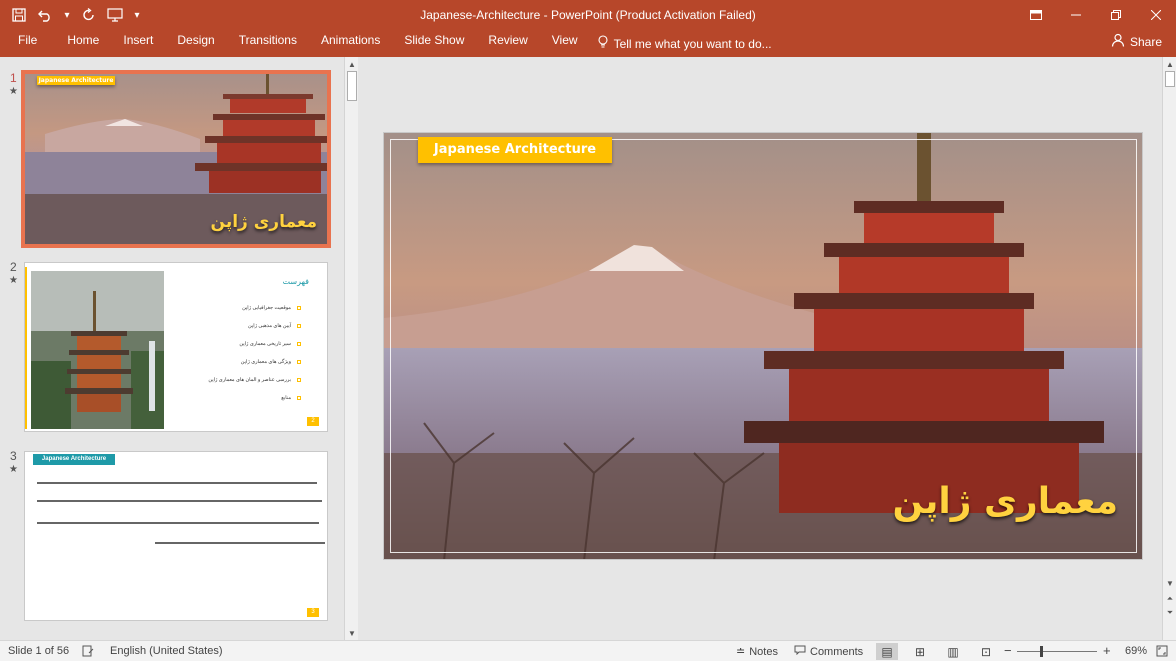 The image size is (1176, 661). What do you see at coordinates (1156, 15) in the screenshot?
I see `close-icon` at bounding box center [1156, 15].